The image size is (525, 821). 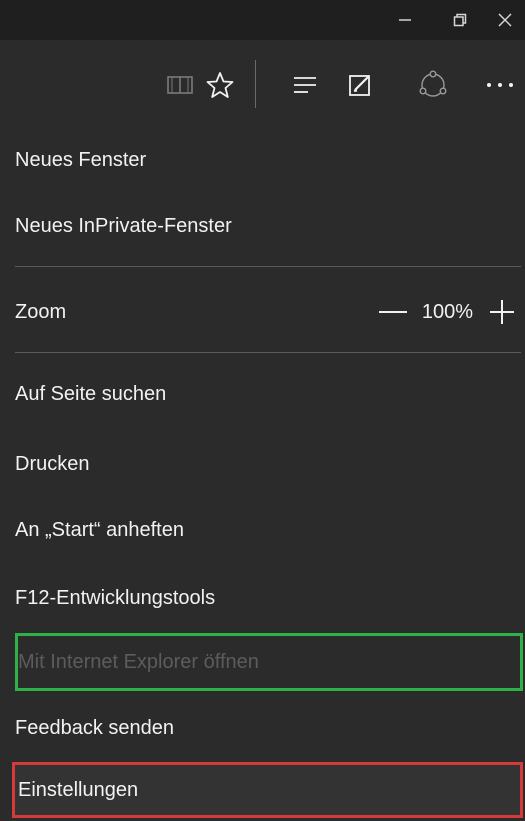 I want to click on menu-item-label: An „Start“ anheften, so click(x=99, y=529).